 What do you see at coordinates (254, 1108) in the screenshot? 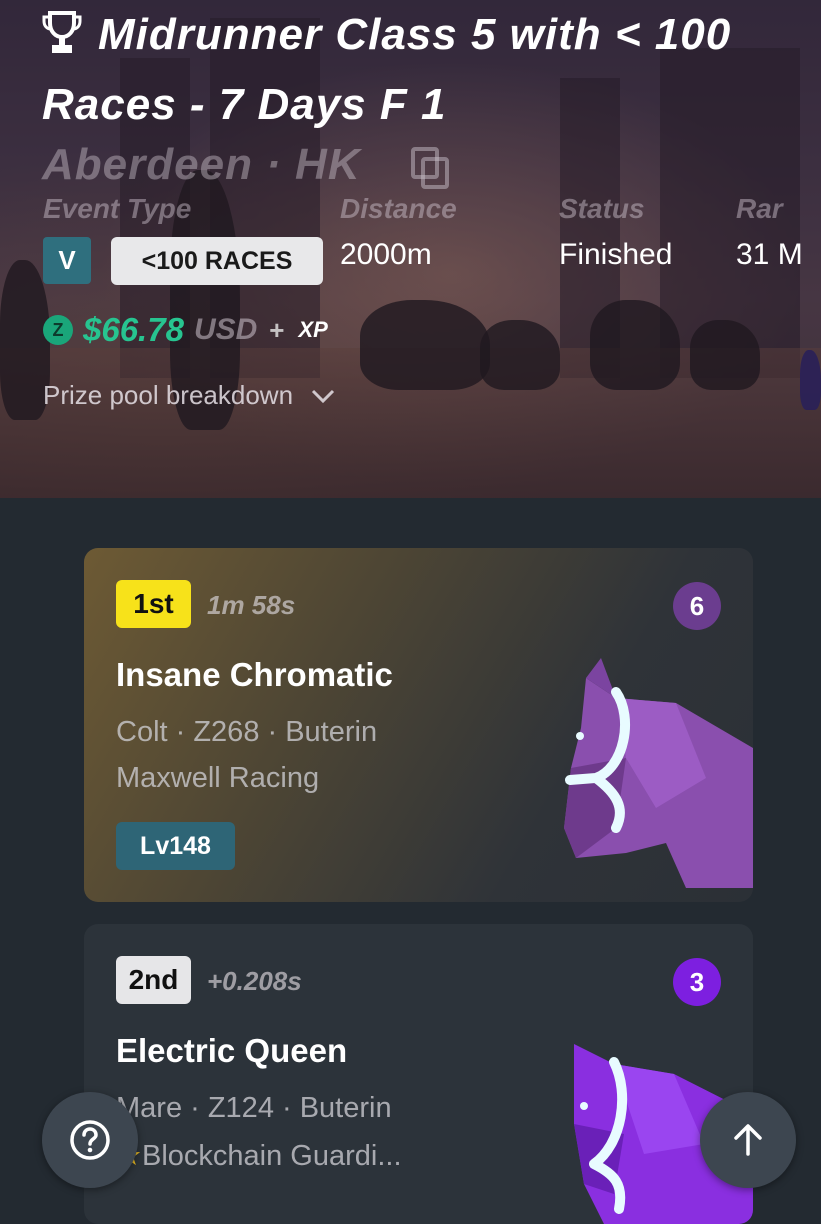
I see `horse-info: Mare · Z124 · Buterin` at bounding box center [254, 1108].